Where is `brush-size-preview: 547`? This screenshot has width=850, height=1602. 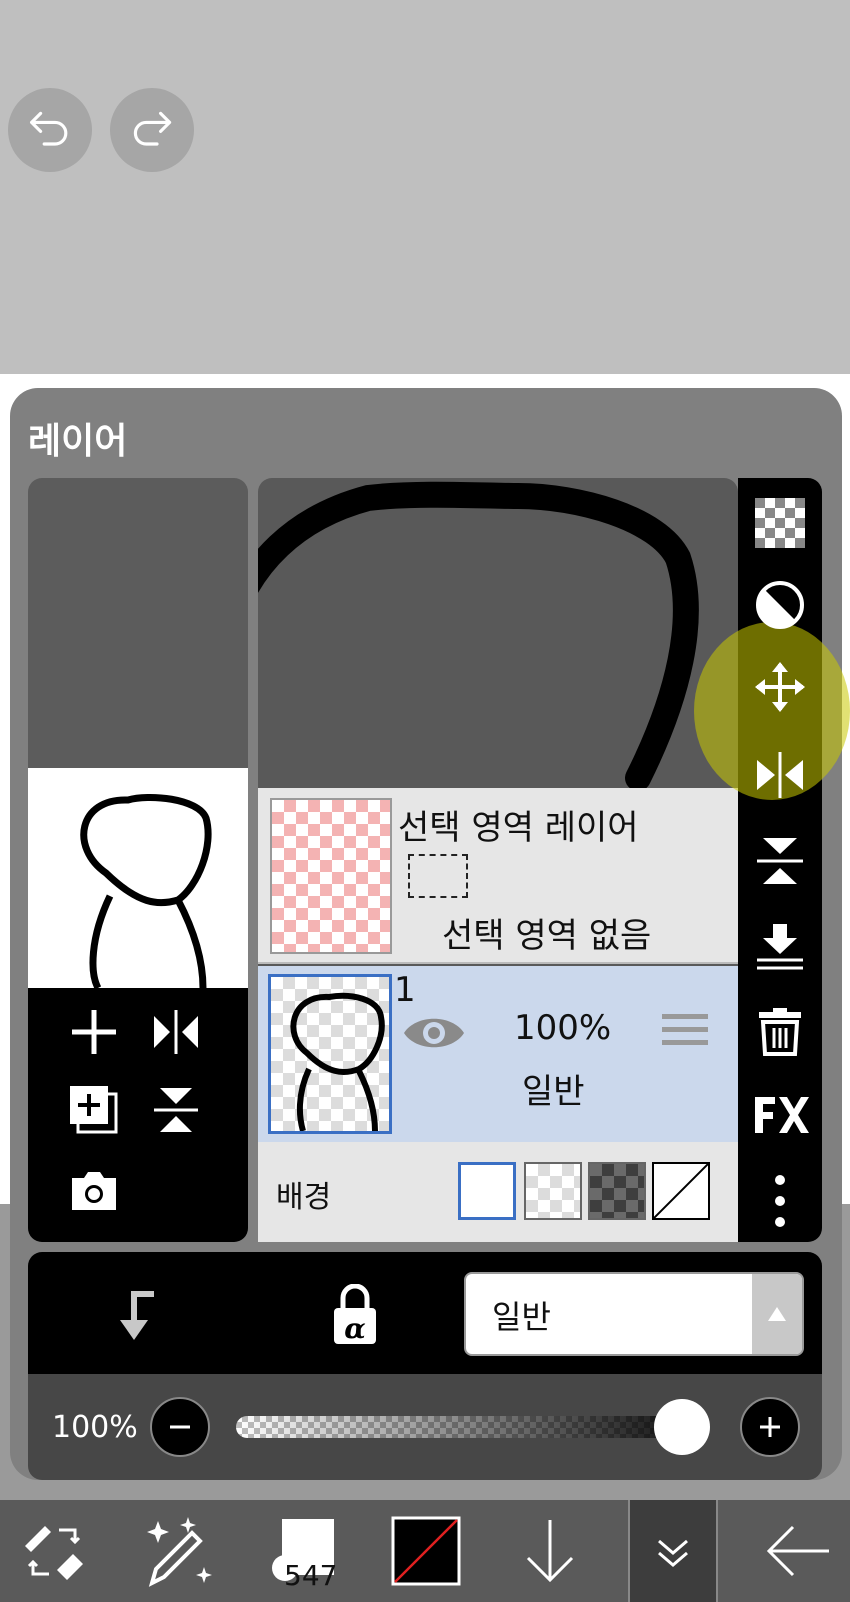 brush-size-preview: 547 is located at coordinates (300, 1551).